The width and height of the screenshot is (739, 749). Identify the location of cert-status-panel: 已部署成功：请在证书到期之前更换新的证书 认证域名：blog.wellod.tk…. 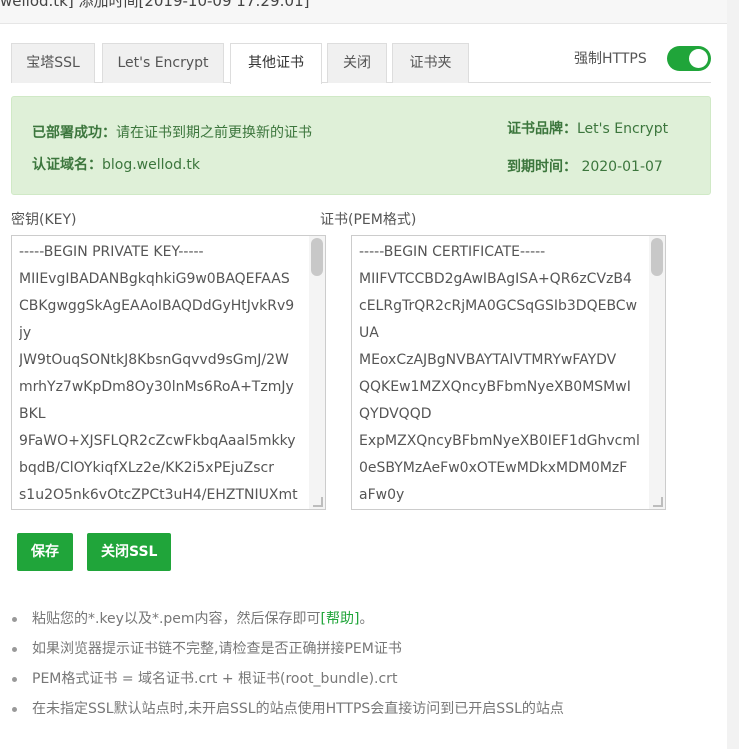
(361, 145).